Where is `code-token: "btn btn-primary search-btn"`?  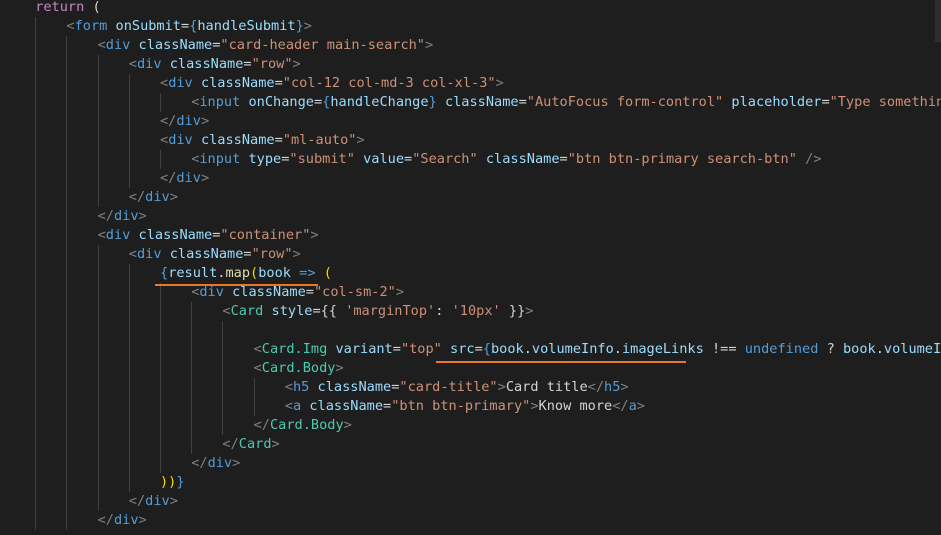 code-token: "btn btn-primary search-btn" is located at coordinates (682, 159).